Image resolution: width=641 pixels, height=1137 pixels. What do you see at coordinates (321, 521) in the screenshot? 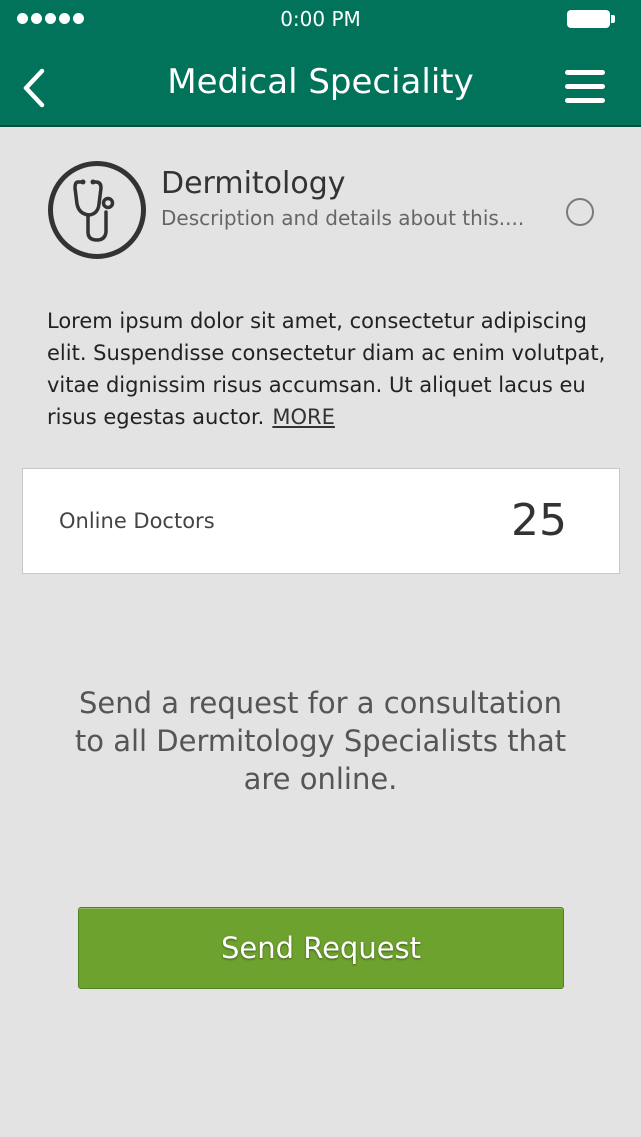
I see `online-doctors-card: Online Doctors 25` at bounding box center [321, 521].